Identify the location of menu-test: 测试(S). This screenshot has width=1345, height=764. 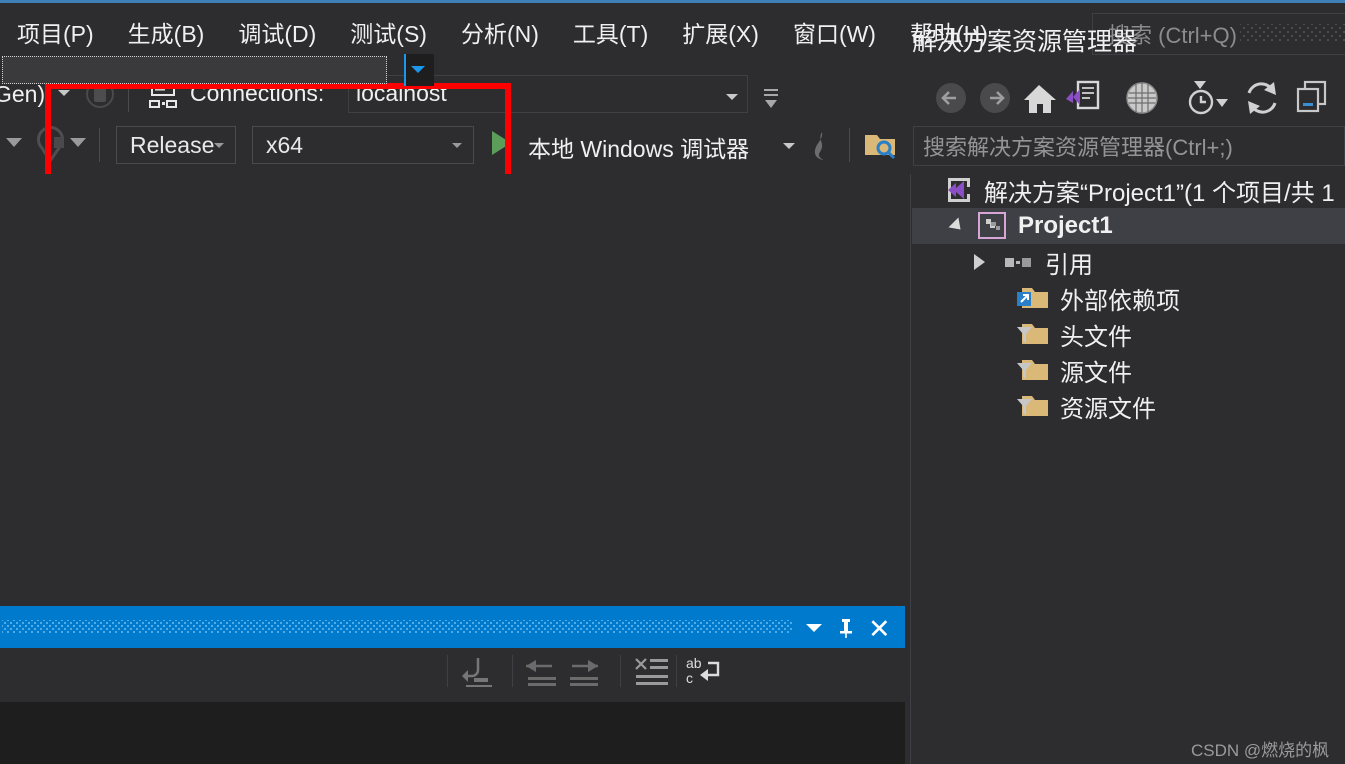
(388, 34).